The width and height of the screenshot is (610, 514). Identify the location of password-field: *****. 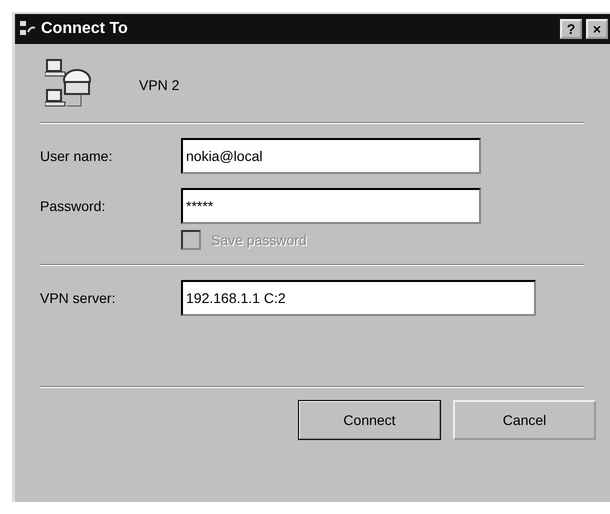
(331, 206).